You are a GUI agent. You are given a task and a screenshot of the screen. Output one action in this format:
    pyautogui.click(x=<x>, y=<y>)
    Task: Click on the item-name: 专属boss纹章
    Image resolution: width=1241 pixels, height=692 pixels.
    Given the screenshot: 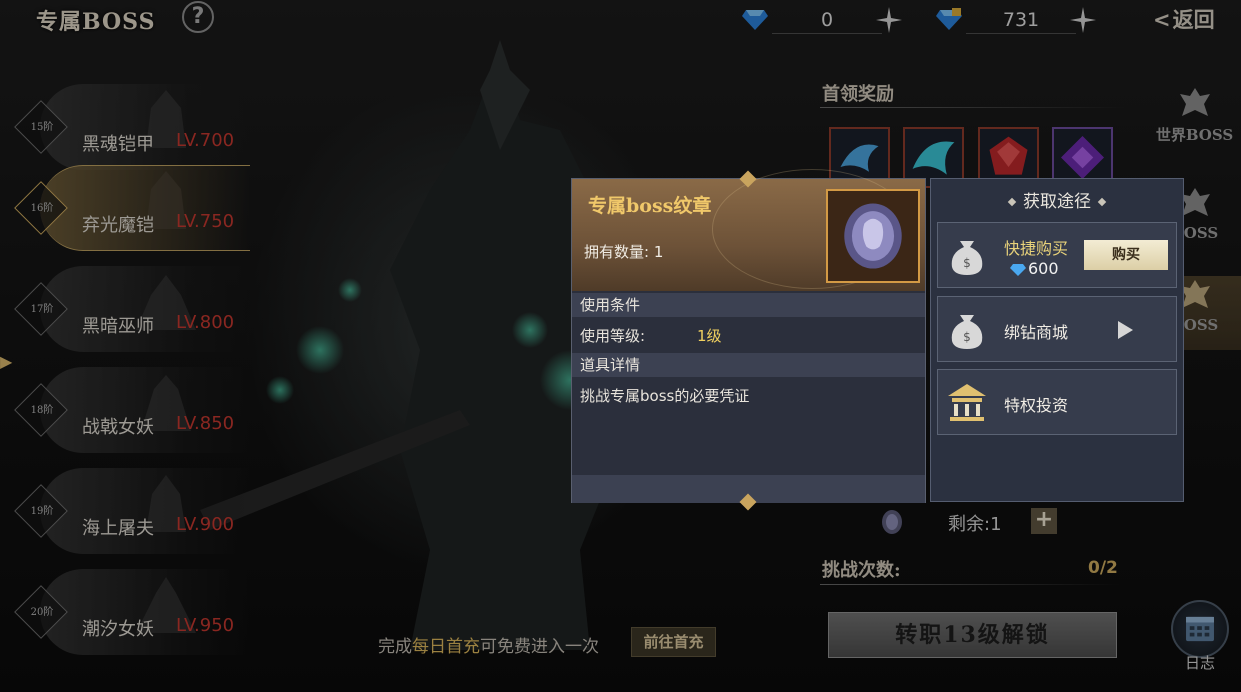 What is the action you would take?
    pyautogui.click(x=650, y=206)
    